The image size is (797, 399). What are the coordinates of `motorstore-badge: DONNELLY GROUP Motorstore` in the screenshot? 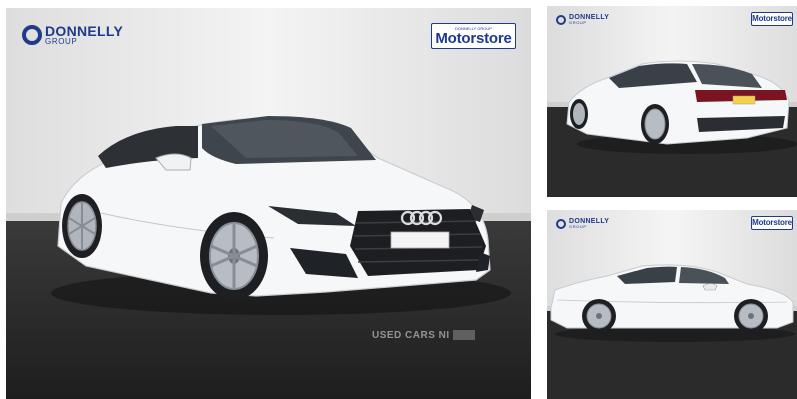 It's located at (473, 36).